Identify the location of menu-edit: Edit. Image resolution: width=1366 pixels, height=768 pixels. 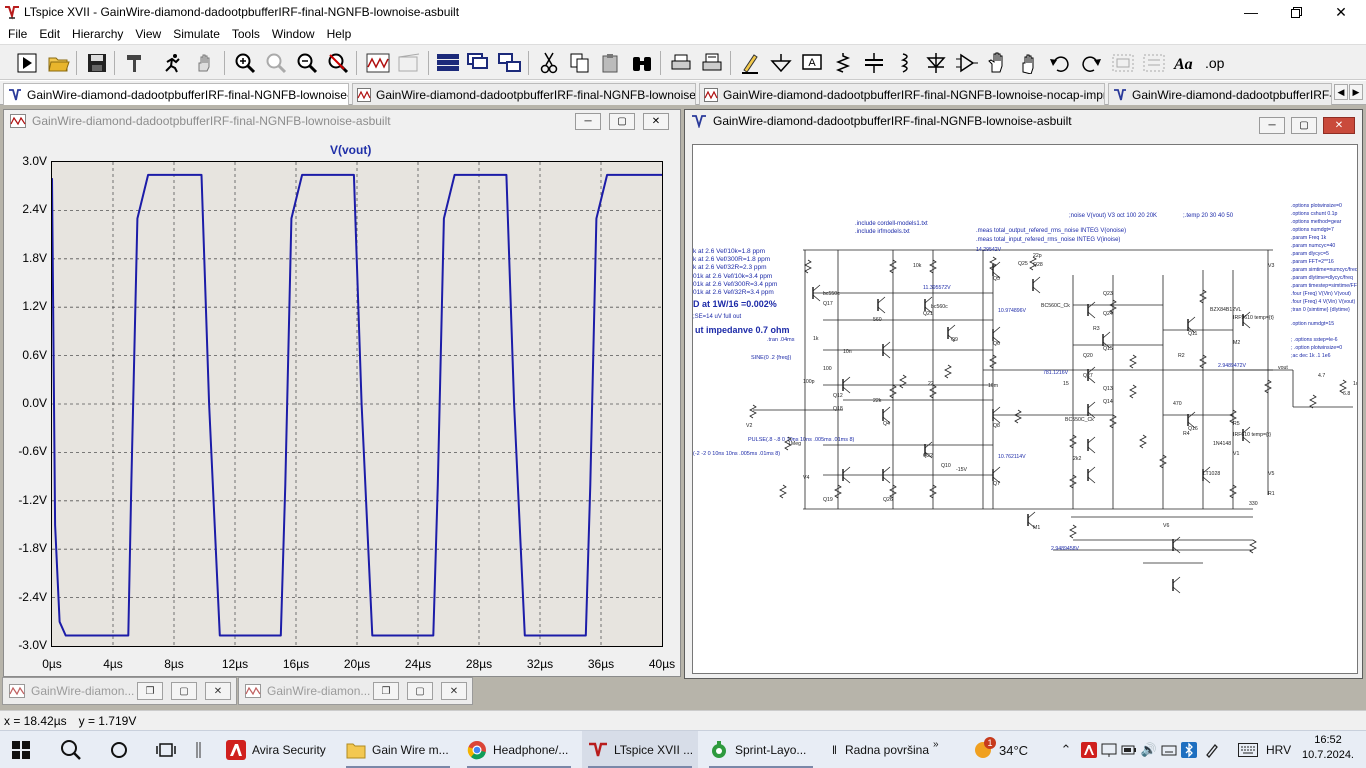
(49, 34).